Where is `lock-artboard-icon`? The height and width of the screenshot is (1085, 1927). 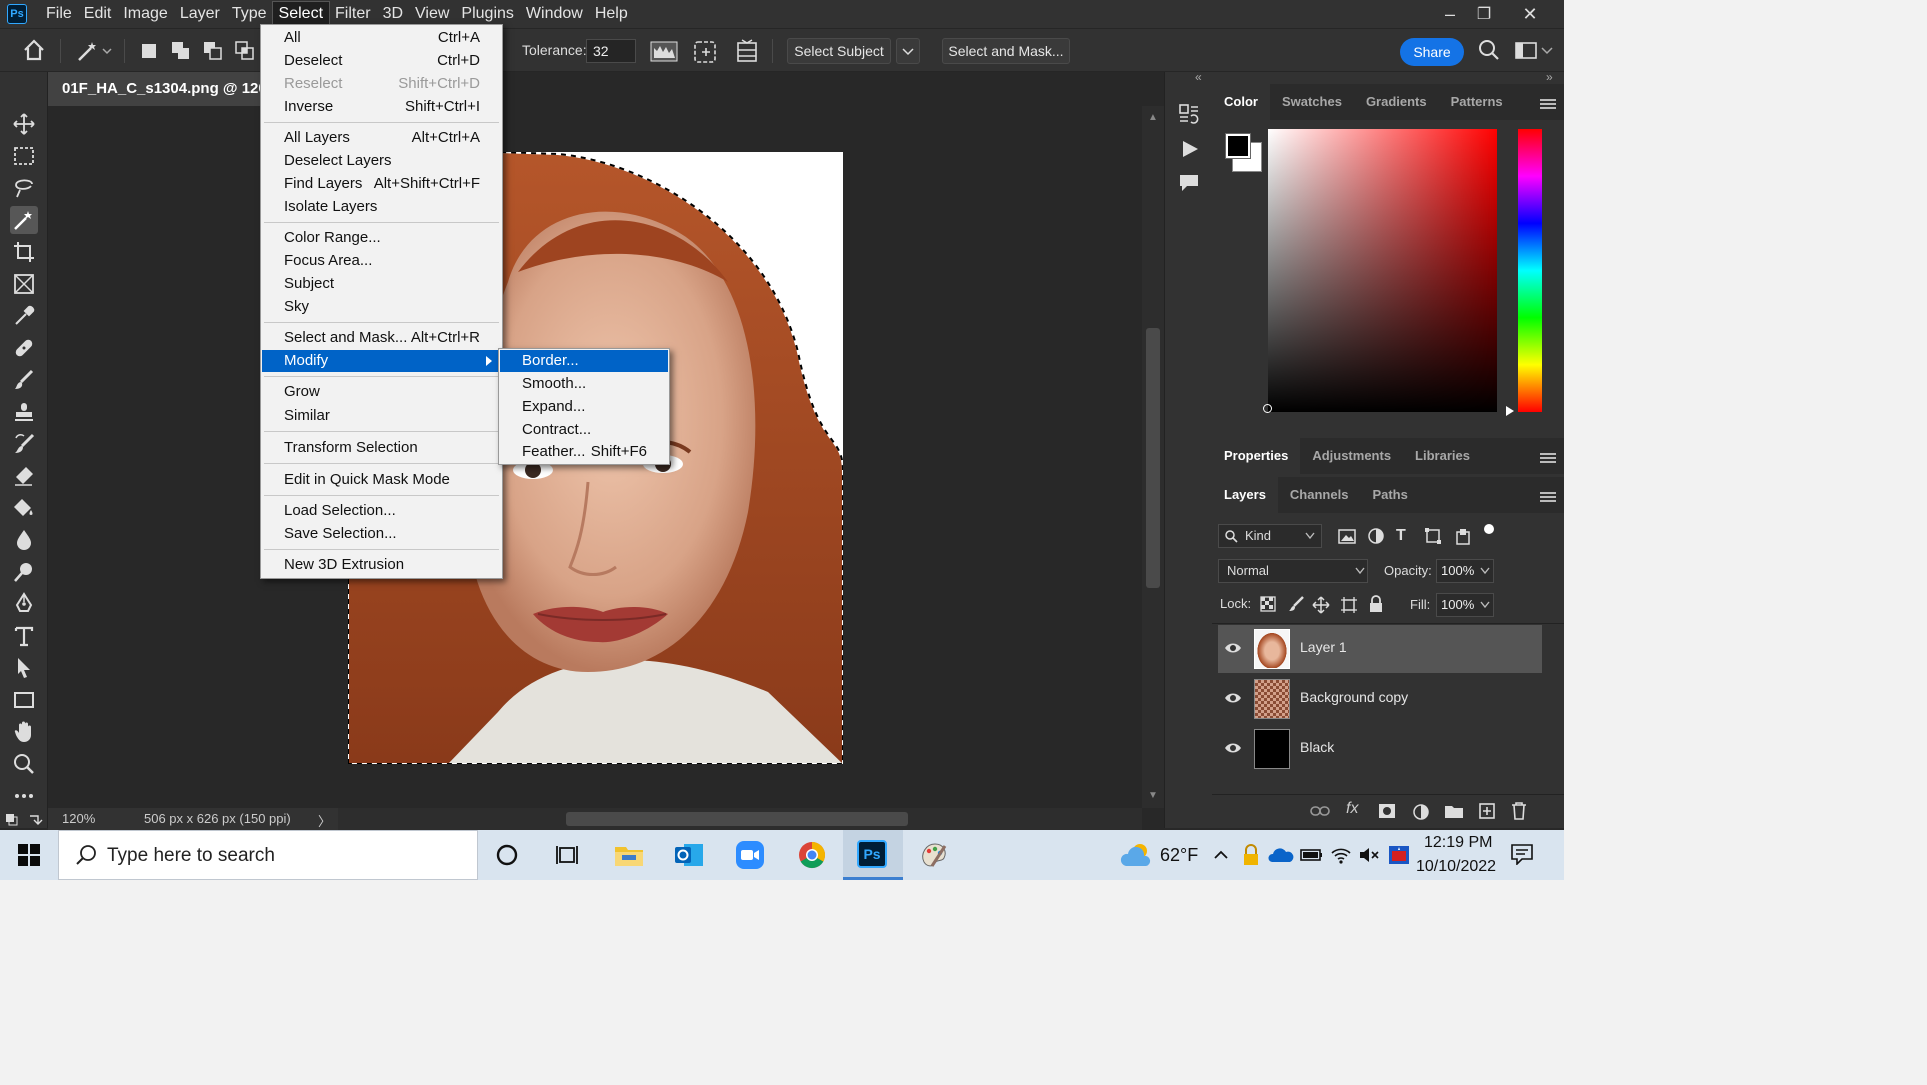 lock-artboard-icon is located at coordinates (1349, 607).